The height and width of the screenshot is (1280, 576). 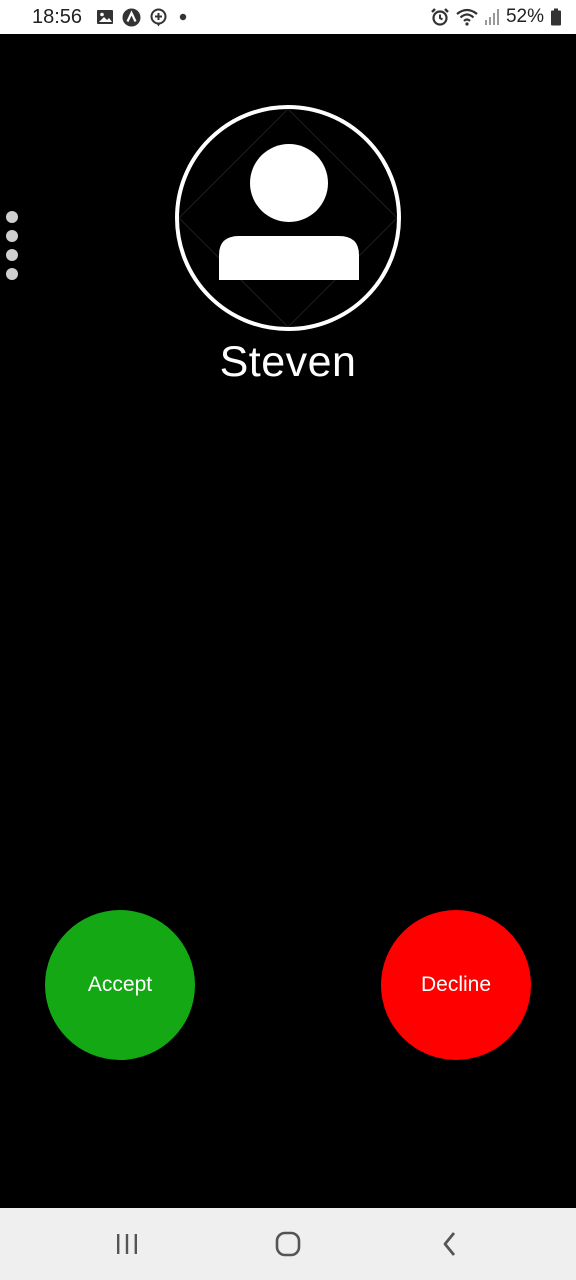 I want to click on status-right: 52%, so click(x=496, y=17).